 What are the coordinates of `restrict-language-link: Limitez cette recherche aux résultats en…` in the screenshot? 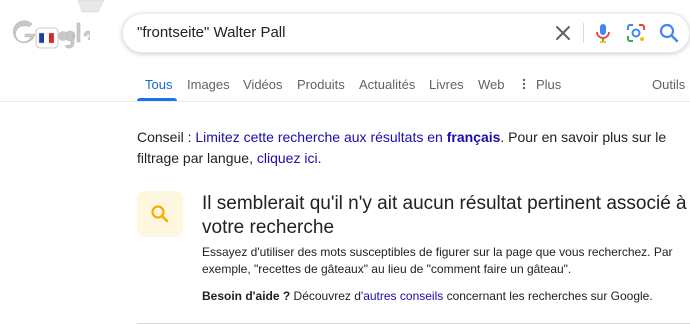 It's located at (347, 137).